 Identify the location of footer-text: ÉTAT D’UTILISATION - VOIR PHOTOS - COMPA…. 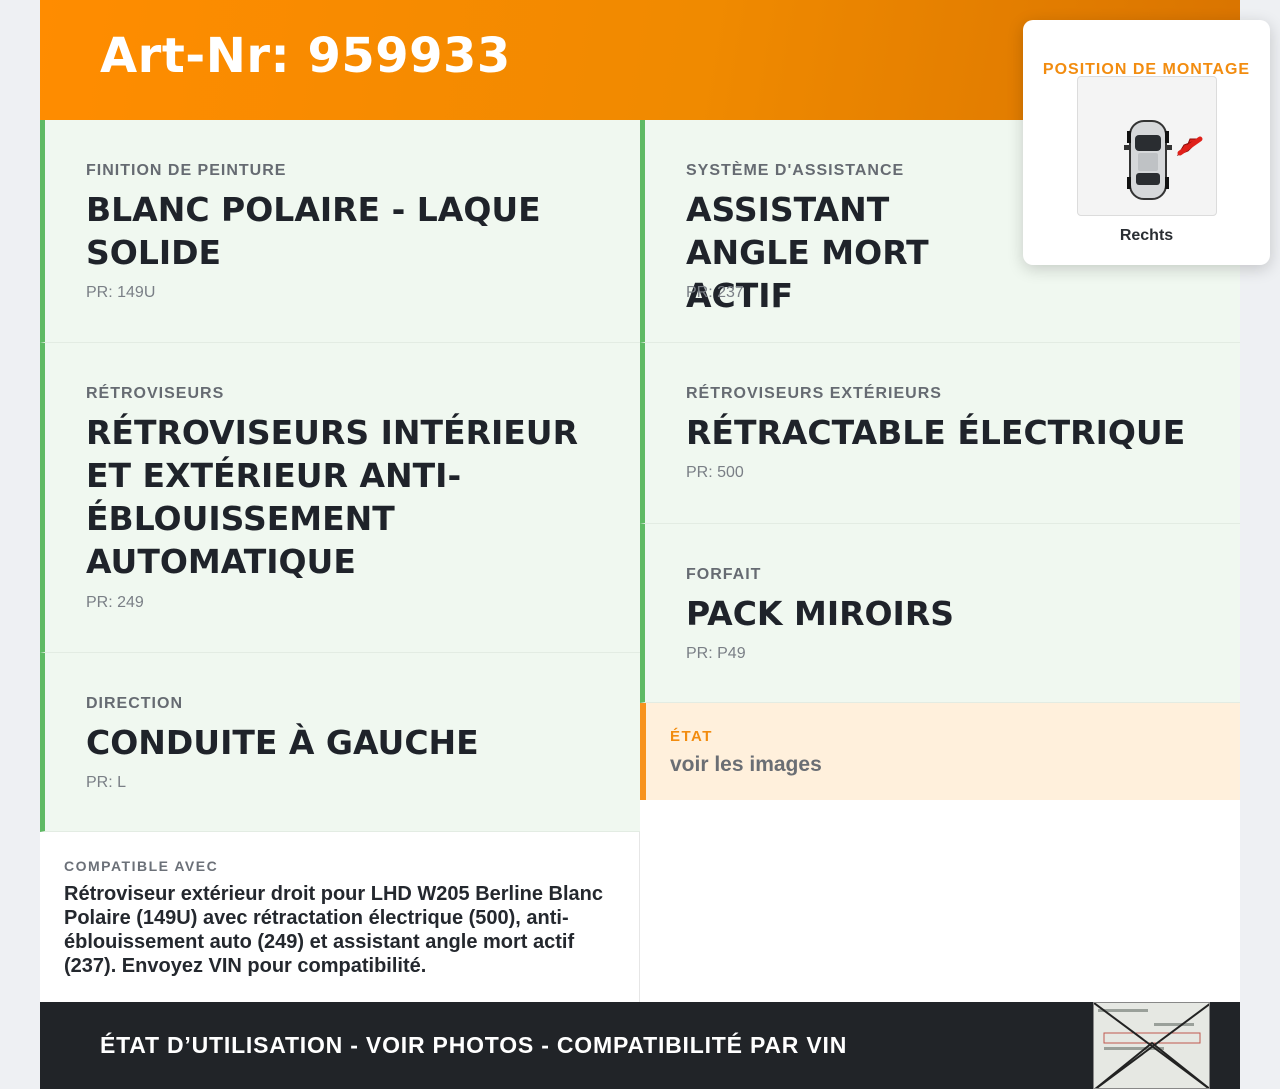
(474, 1045).